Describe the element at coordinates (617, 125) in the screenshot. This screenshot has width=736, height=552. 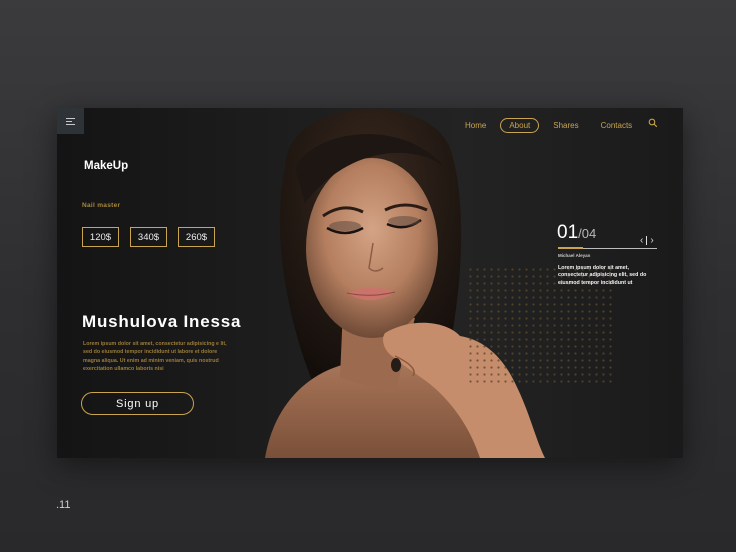
I see `nav-contacts: Contacts` at that location.